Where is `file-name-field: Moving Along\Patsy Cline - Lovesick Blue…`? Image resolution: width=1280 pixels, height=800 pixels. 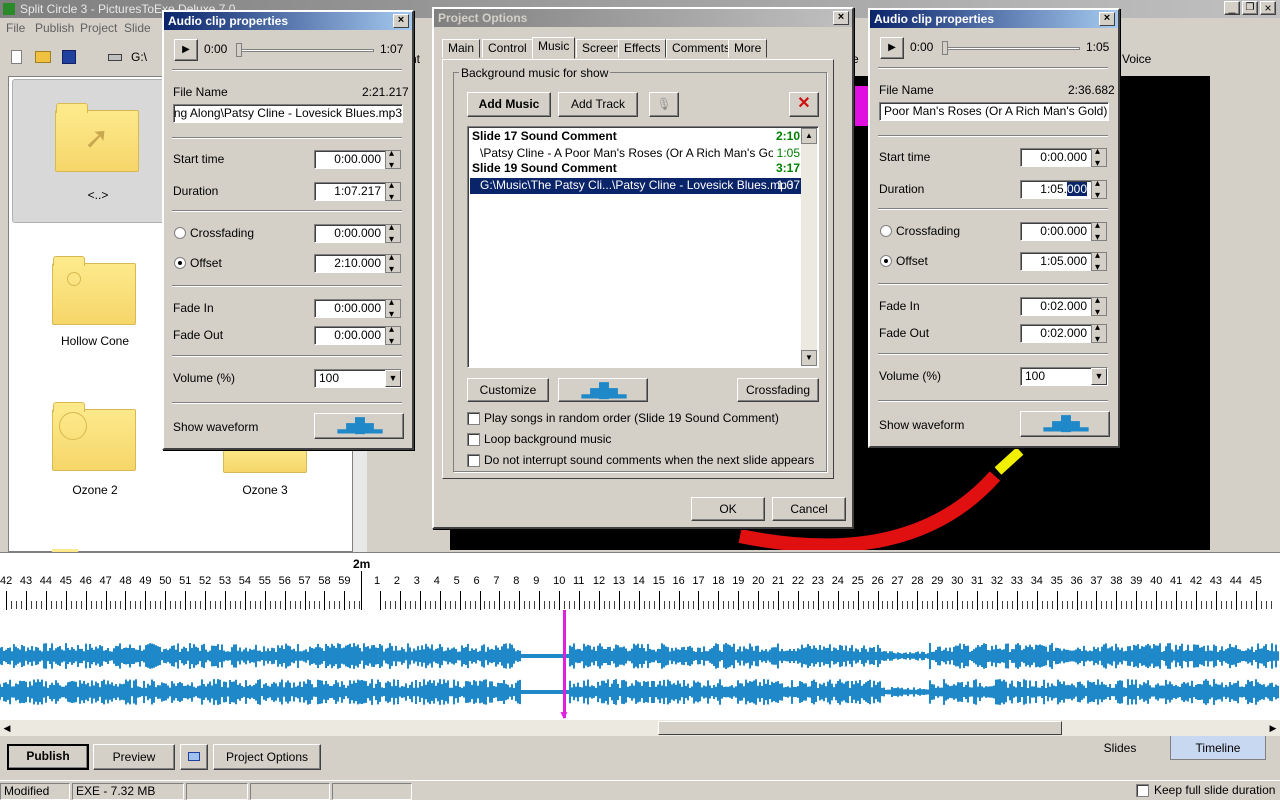
file-name-field: Moving Along\Patsy Cline - Lovesick Blue… is located at coordinates (288, 113).